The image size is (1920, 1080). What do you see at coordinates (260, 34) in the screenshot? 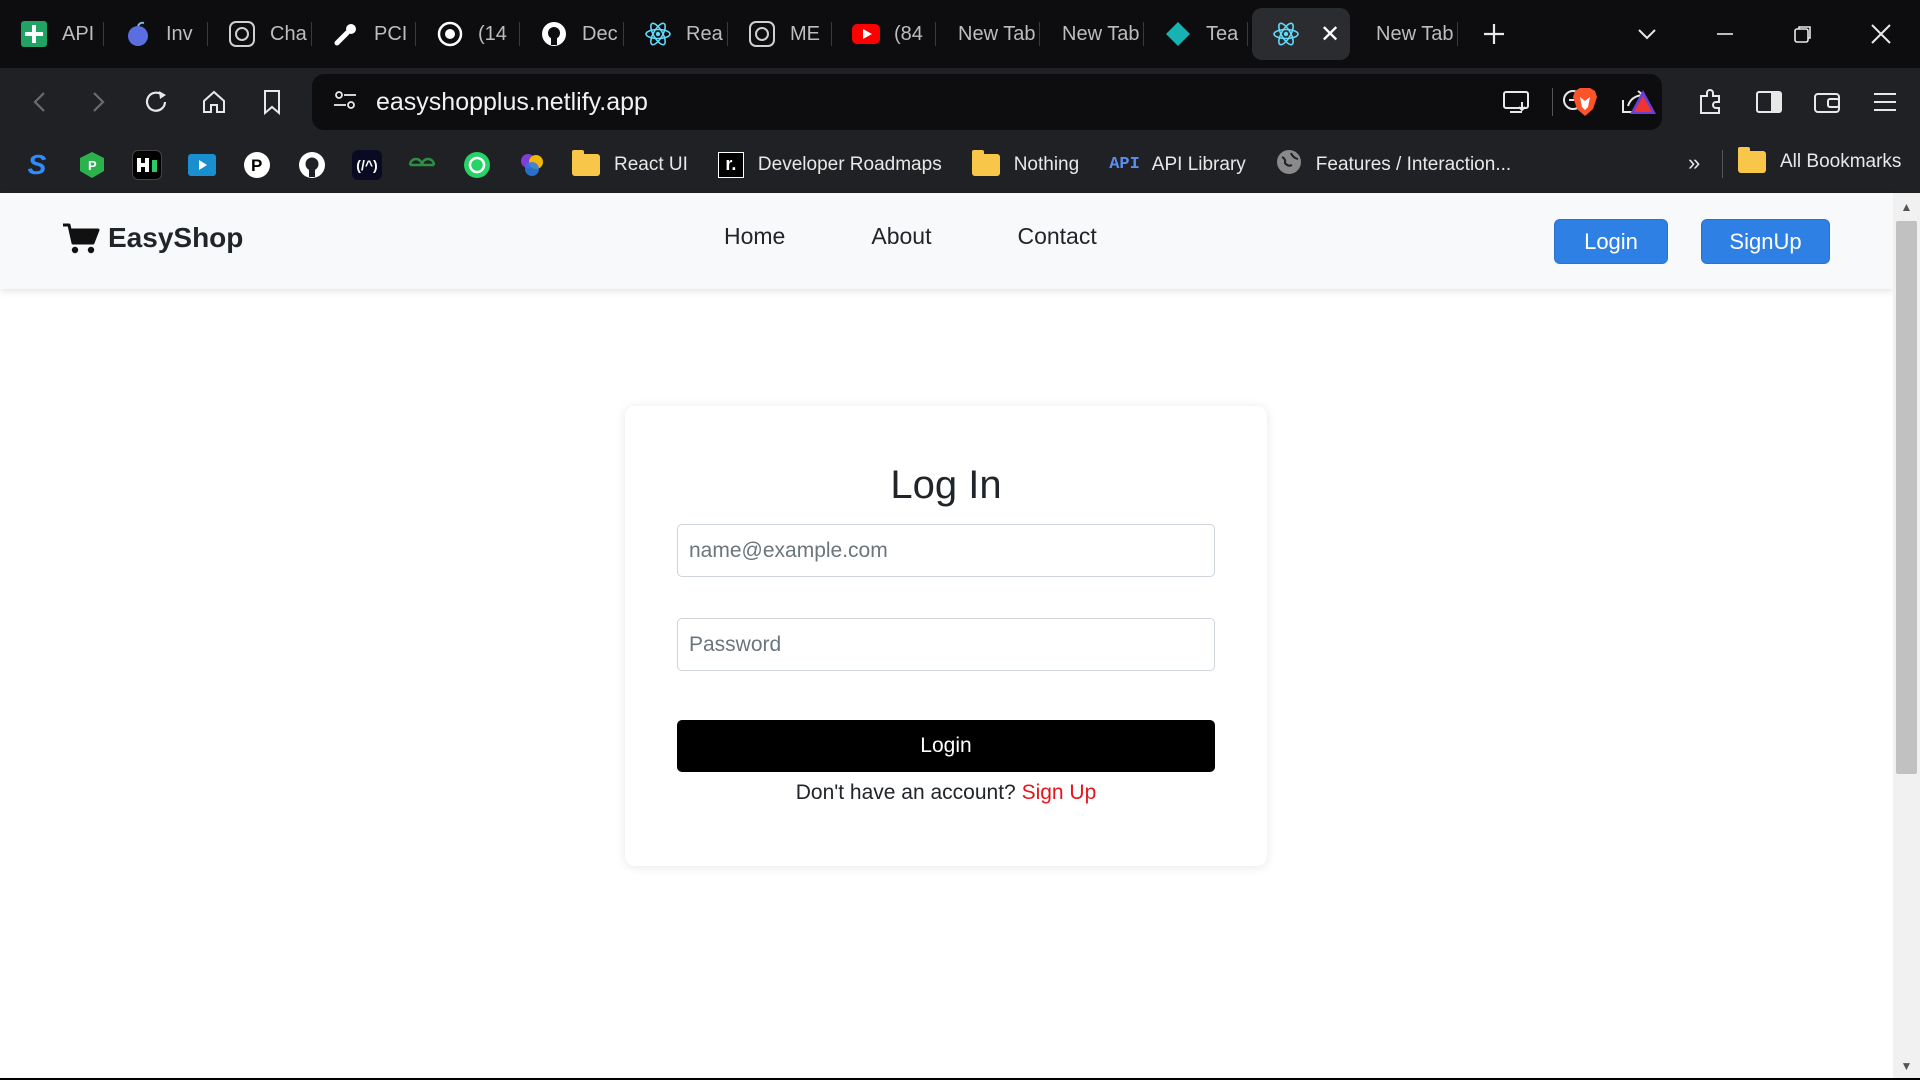
I see `tab-cha: Cha` at bounding box center [260, 34].